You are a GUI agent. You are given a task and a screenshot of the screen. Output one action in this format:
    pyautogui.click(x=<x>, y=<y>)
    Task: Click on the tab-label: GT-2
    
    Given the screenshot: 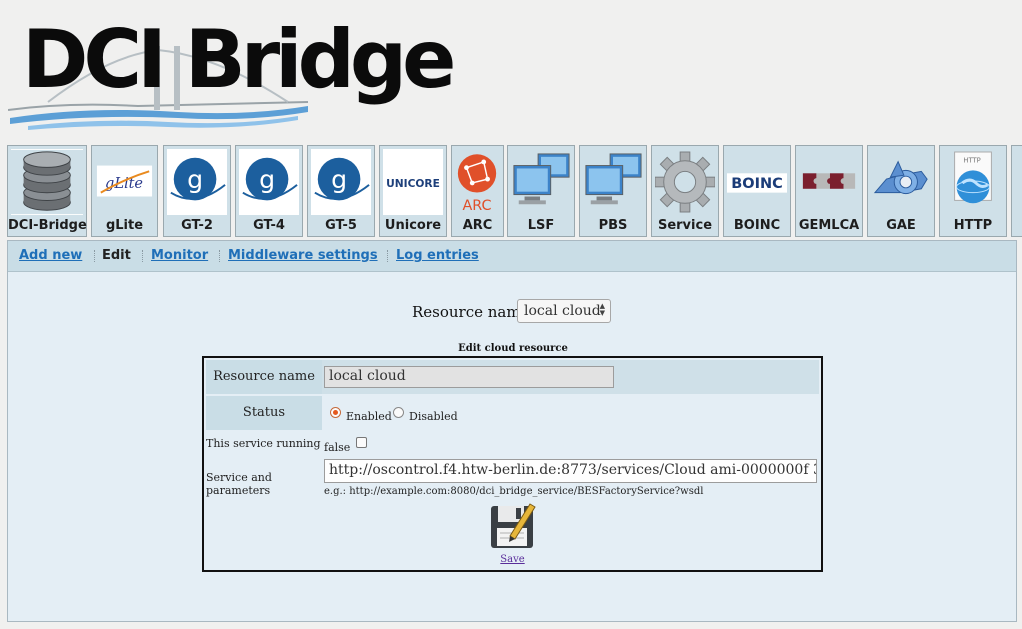 What is the action you would take?
    pyautogui.click(x=197, y=225)
    